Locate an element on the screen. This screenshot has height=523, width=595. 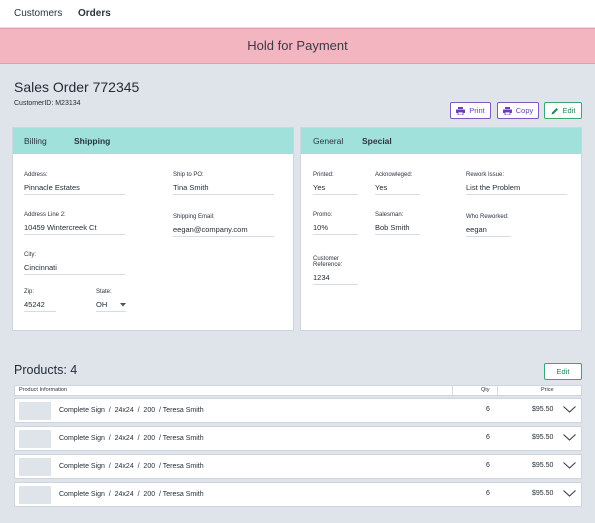
rework-issue-label: Rework Issue: is located at coordinates (485, 175).